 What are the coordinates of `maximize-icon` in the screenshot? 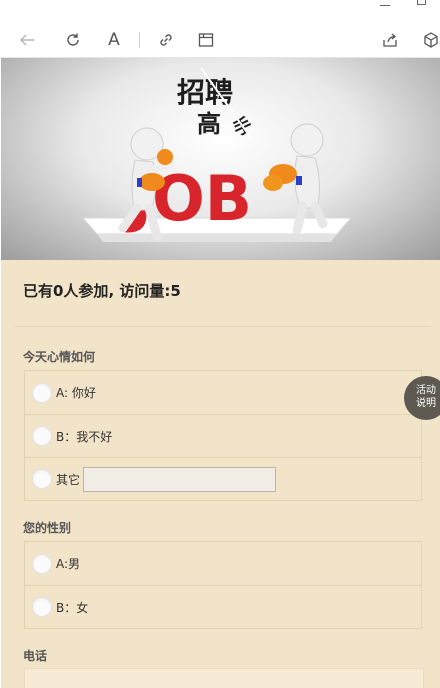 It's located at (421, 2).